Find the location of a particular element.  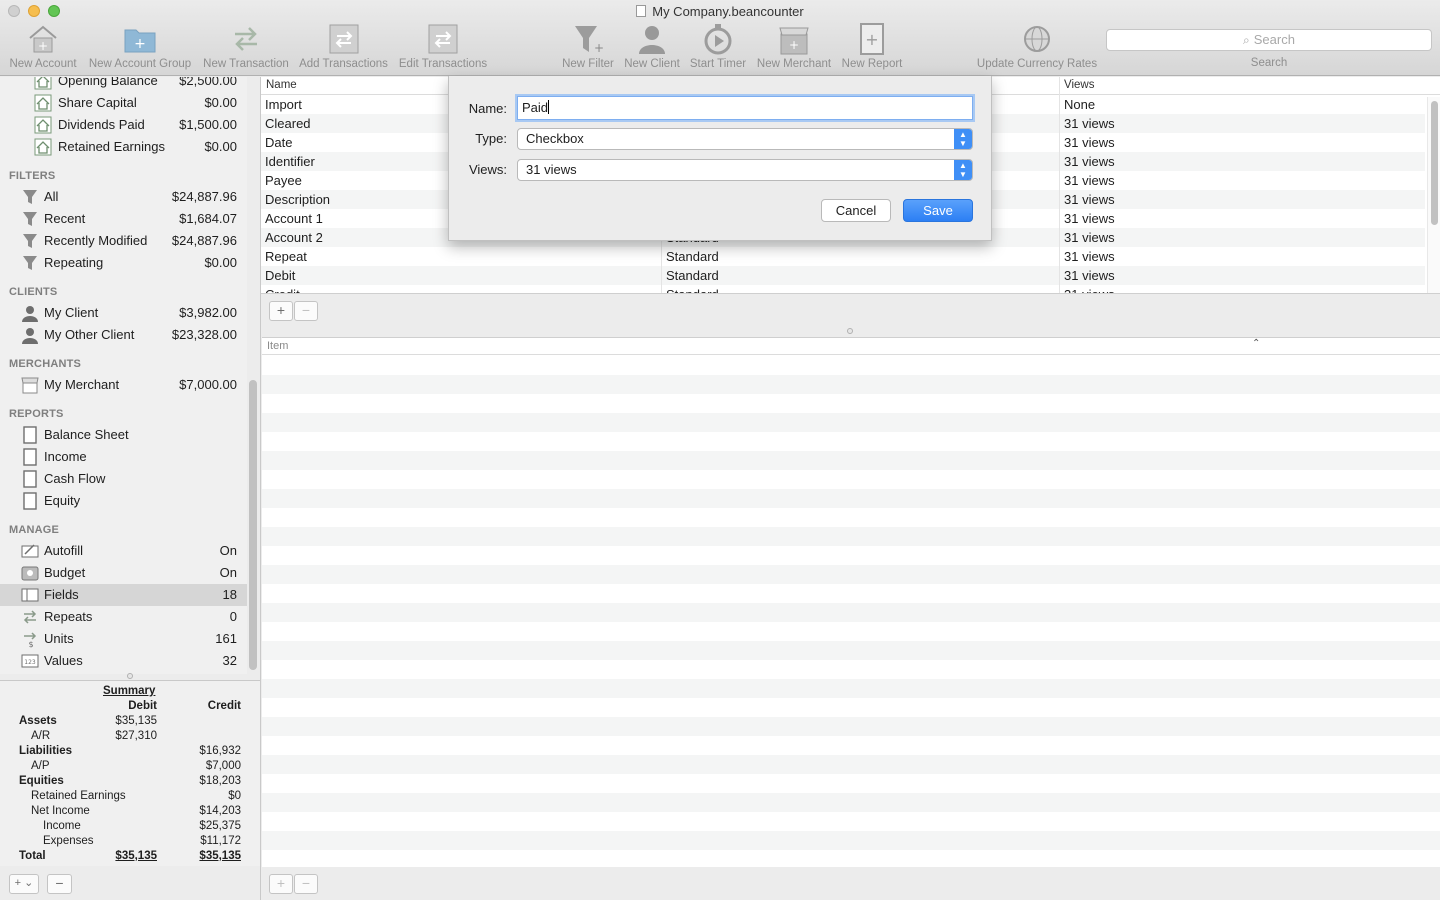

new-report-icon: + is located at coordinates (872, 39).